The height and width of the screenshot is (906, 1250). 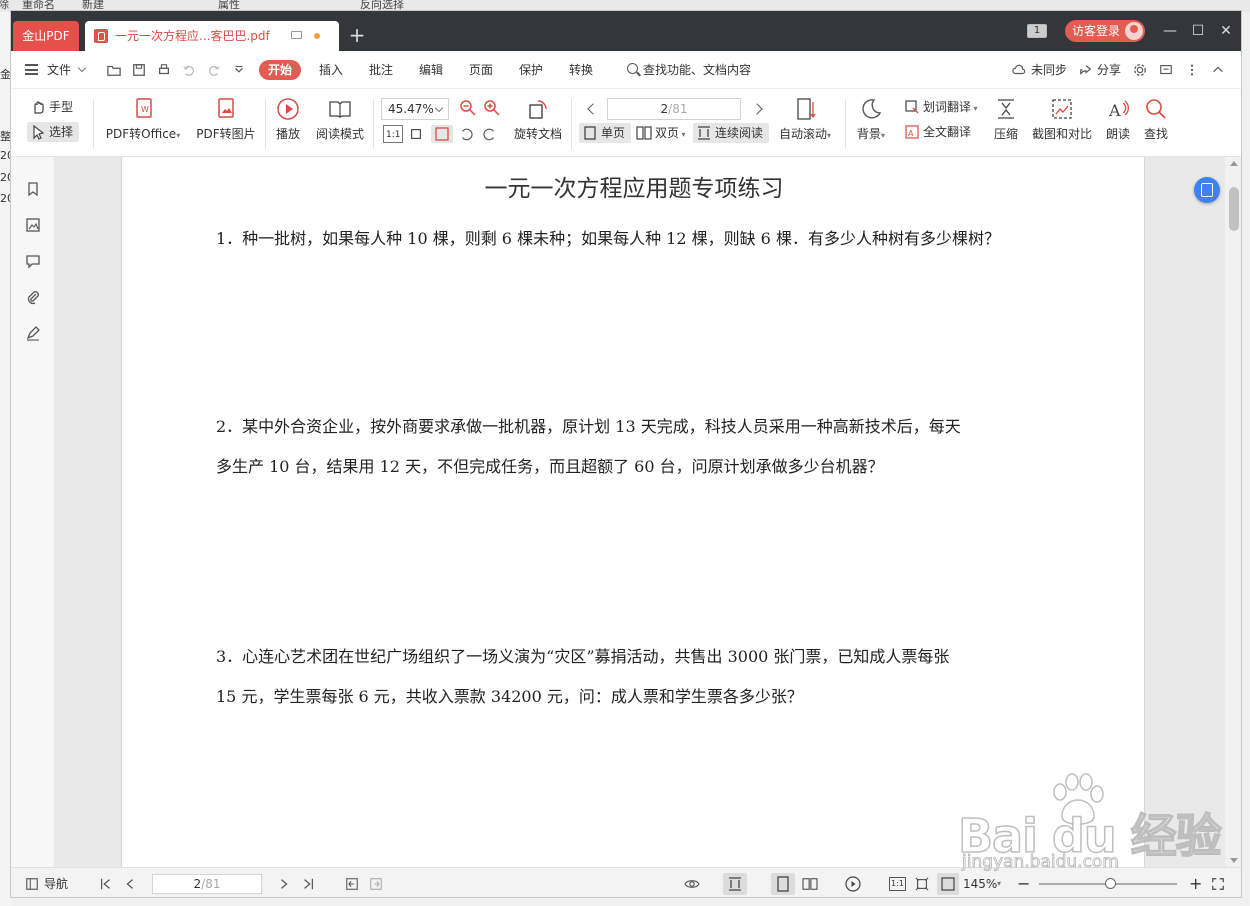 I want to click on maximize-button: ☐, so click(x=1198, y=31).